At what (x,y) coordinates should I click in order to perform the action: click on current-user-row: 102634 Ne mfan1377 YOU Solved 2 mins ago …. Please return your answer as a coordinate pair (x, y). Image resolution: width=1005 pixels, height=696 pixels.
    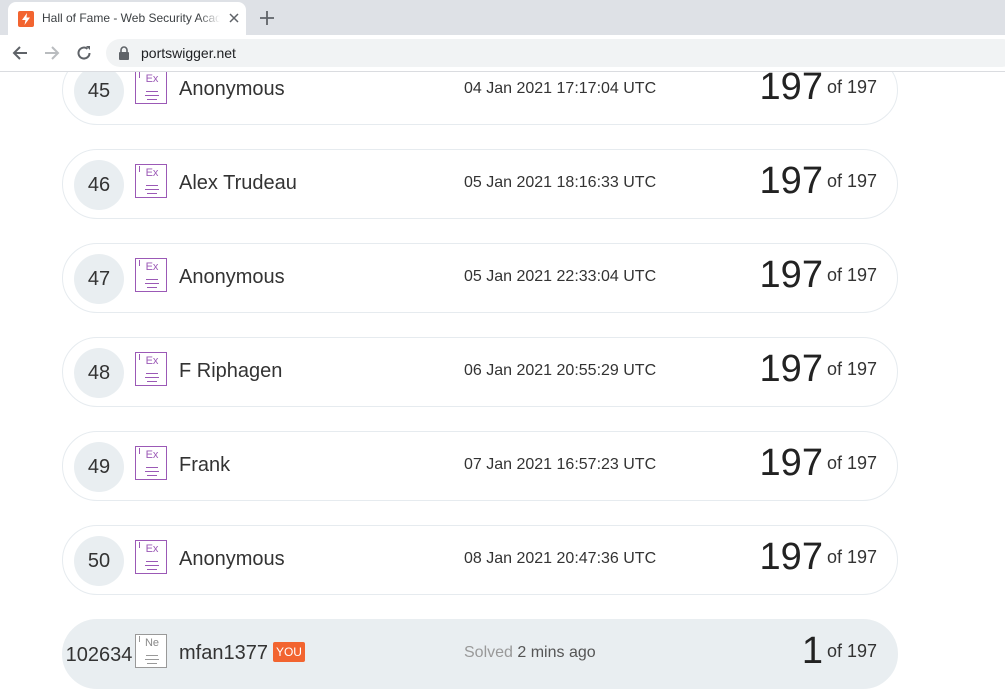
    Looking at the image, I should click on (480, 654).